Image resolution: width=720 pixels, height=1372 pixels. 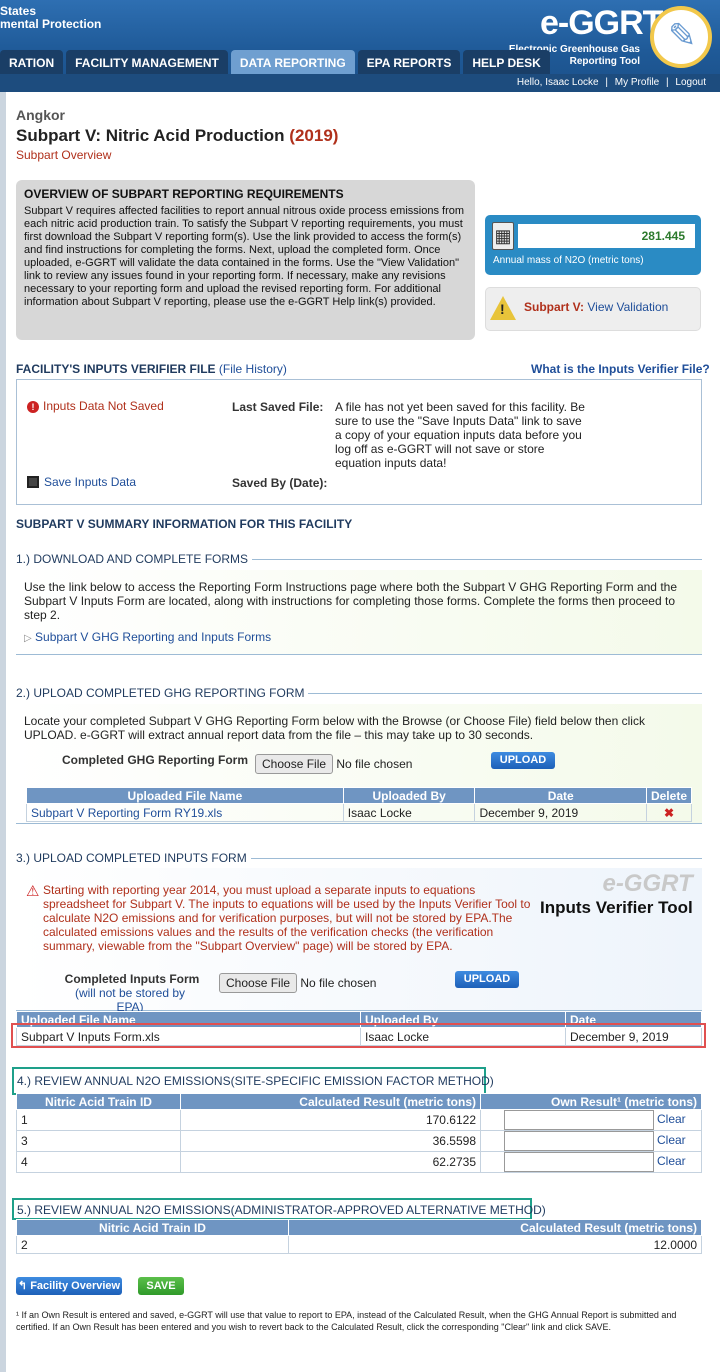 I want to click on table-row: 1 170.6122 Clear, so click(x=359, y=1120).